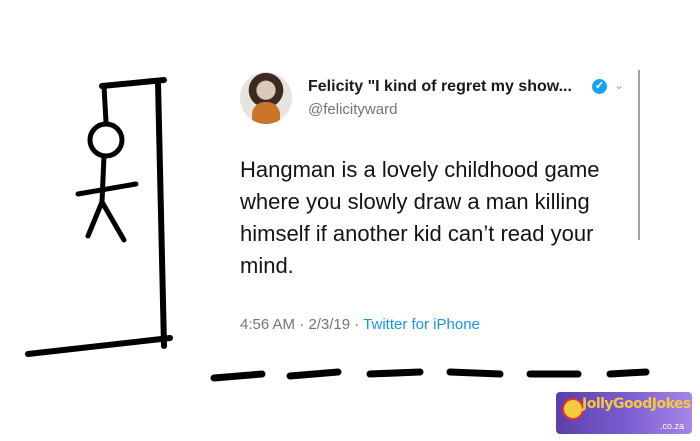  I want to click on watermark-suffix: .co.za, so click(671, 426).